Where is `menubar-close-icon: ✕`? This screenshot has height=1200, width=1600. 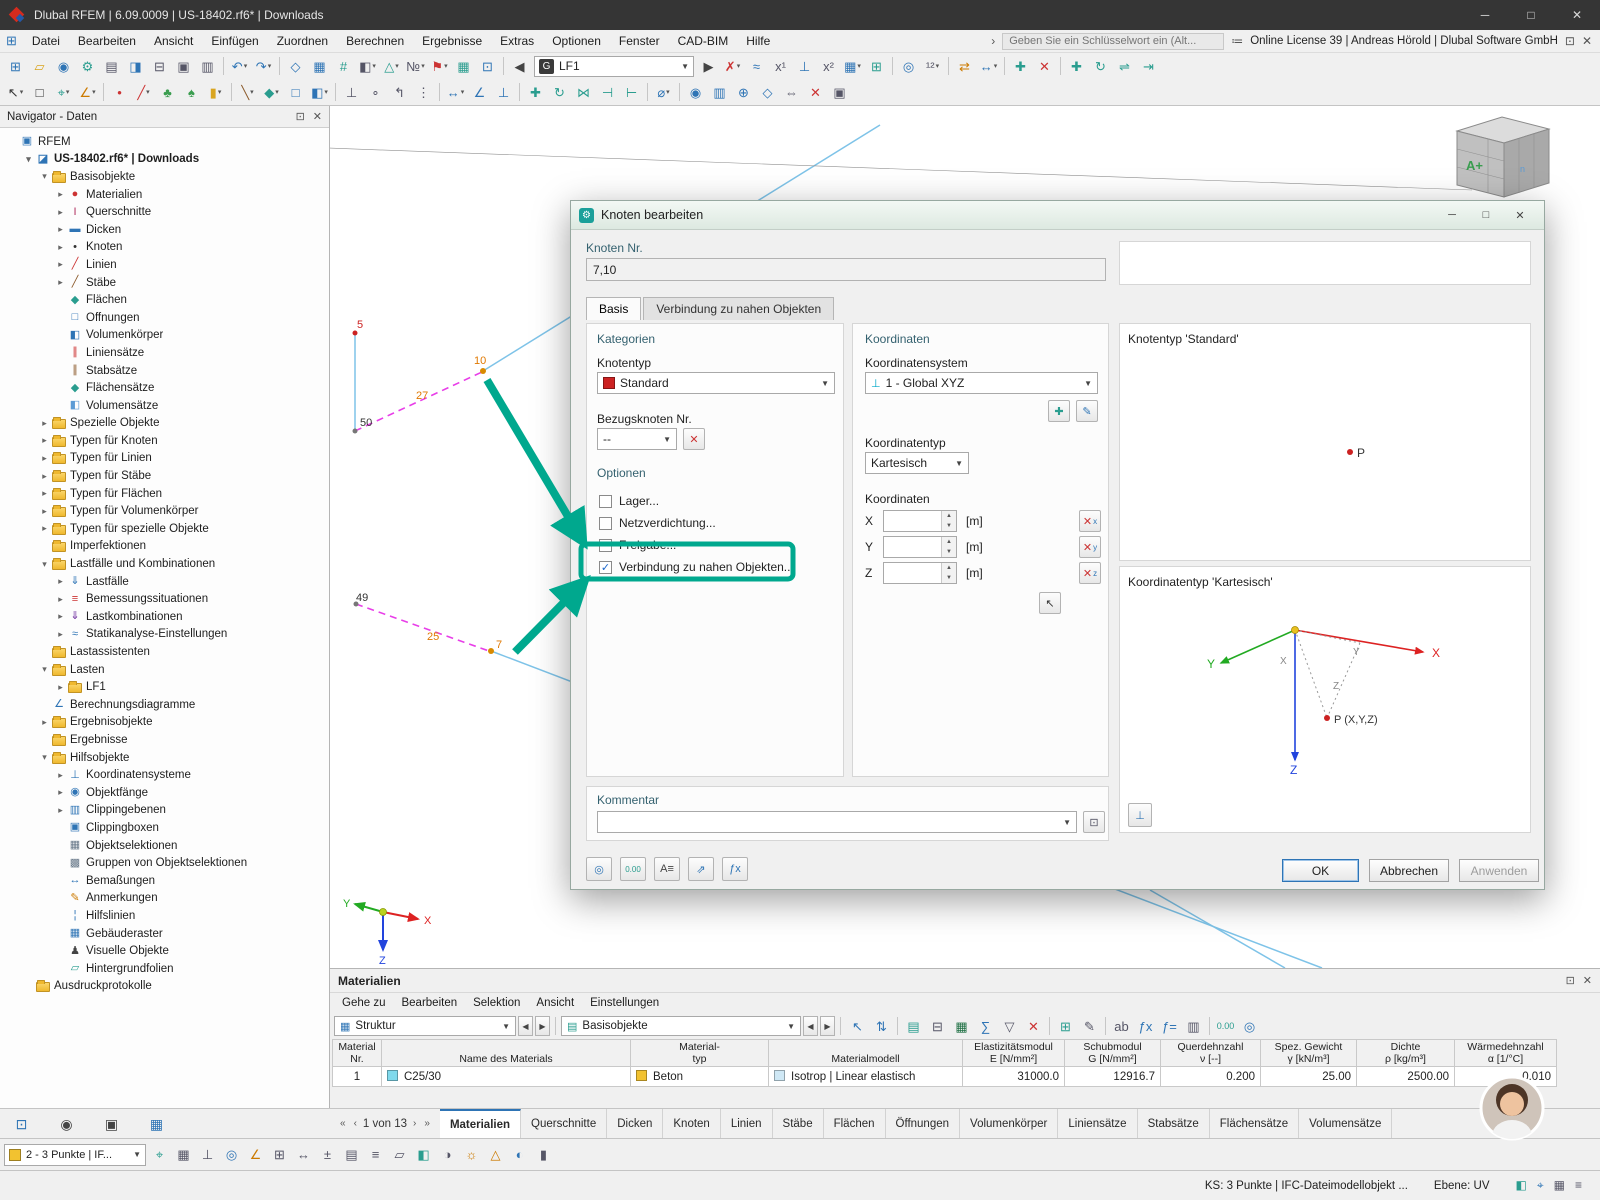
menubar-close-icon: ✕ is located at coordinates (1587, 41).